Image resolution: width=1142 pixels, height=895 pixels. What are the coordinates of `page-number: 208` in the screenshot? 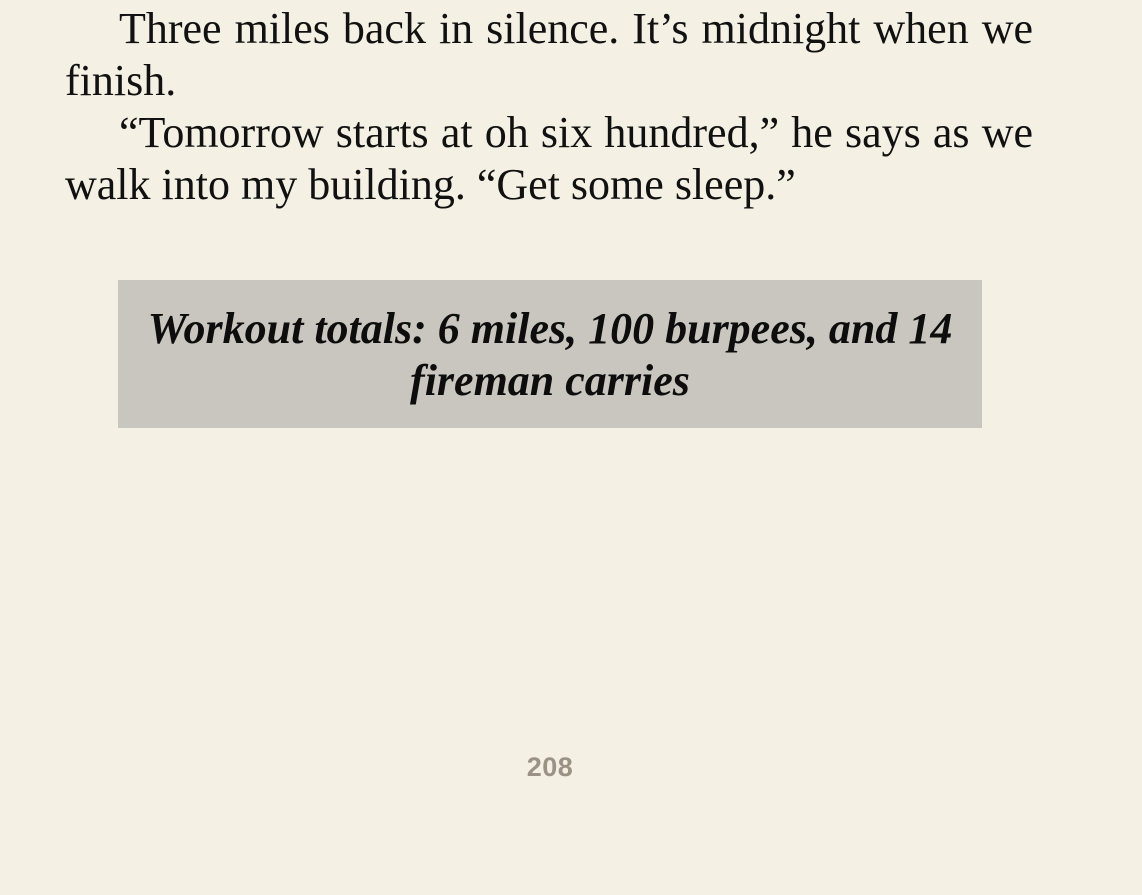 It's located at (550, 767).